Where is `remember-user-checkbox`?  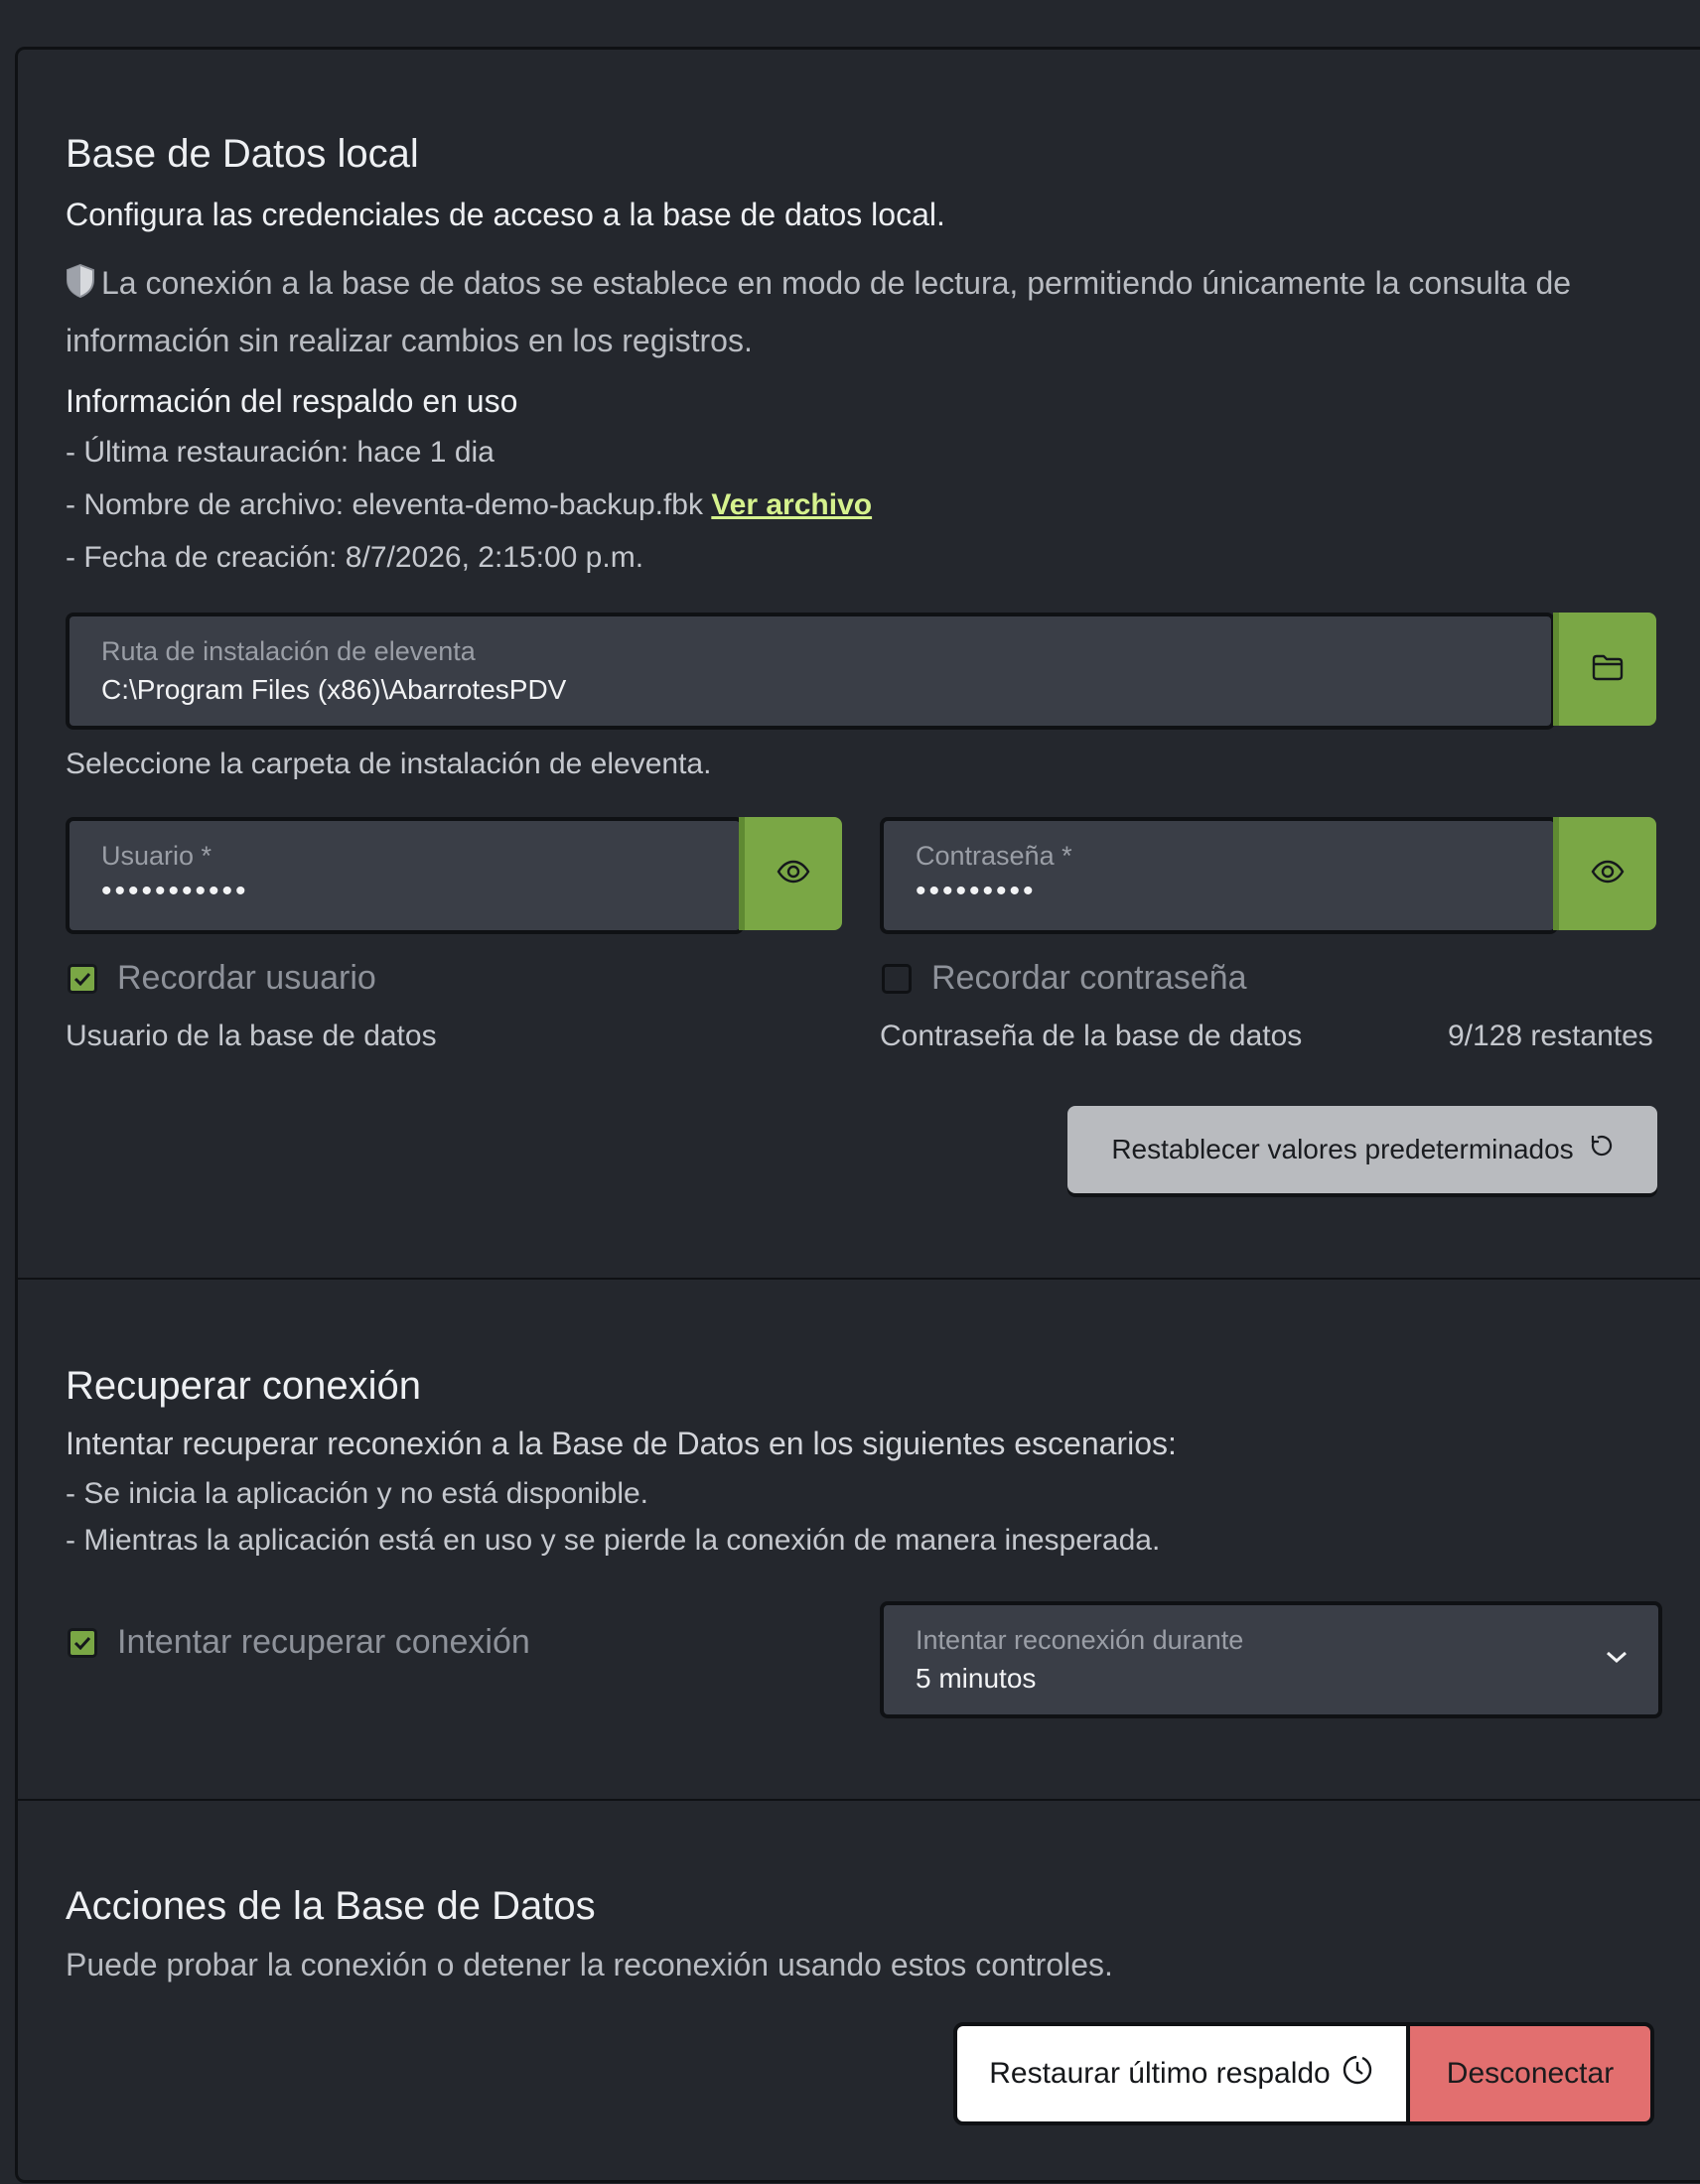
remember-user-checkbox is located at coordinates (82, 979).